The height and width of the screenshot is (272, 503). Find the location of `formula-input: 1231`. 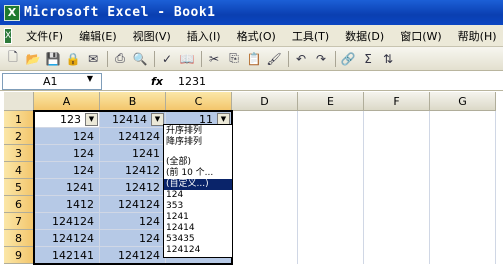

formula-input: 1231 is located at coordinates (192, 81).